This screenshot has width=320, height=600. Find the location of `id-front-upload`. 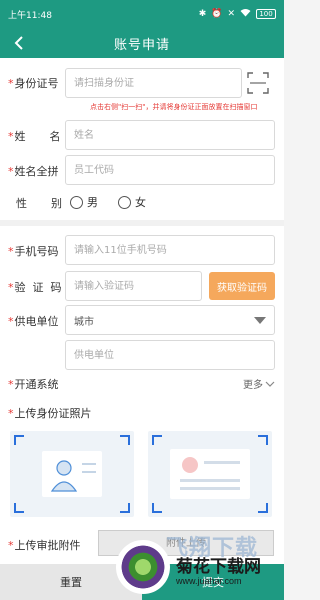

id-front-upload is located at coordinates (72, 474).